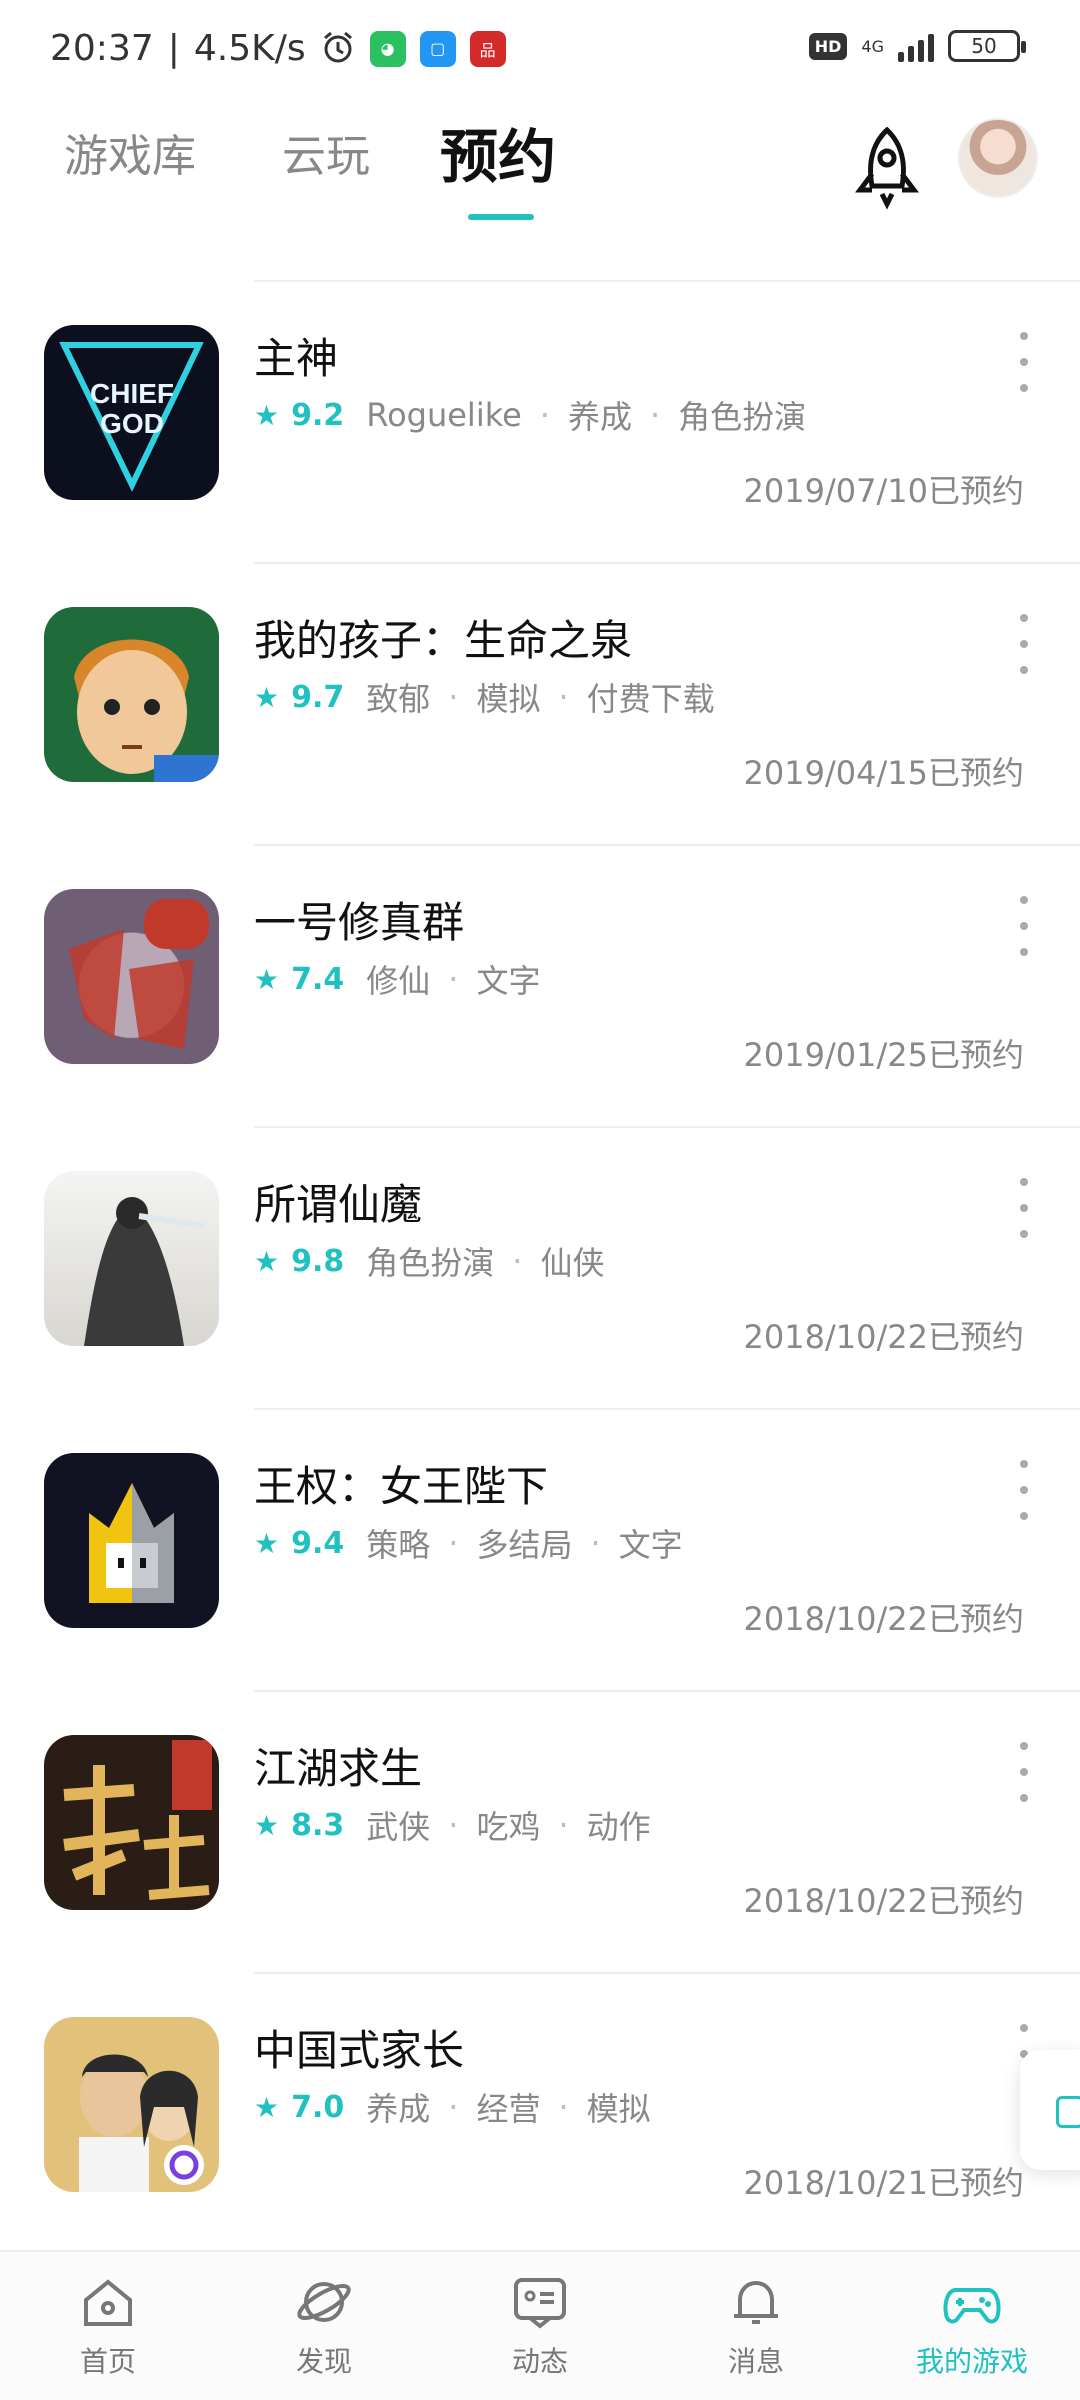 The height and width of the screenshot is (2400, 1080). Describe the element at coordinates (487, 48) in the screenshot. I see `shop-app-icon: 品` at that location.